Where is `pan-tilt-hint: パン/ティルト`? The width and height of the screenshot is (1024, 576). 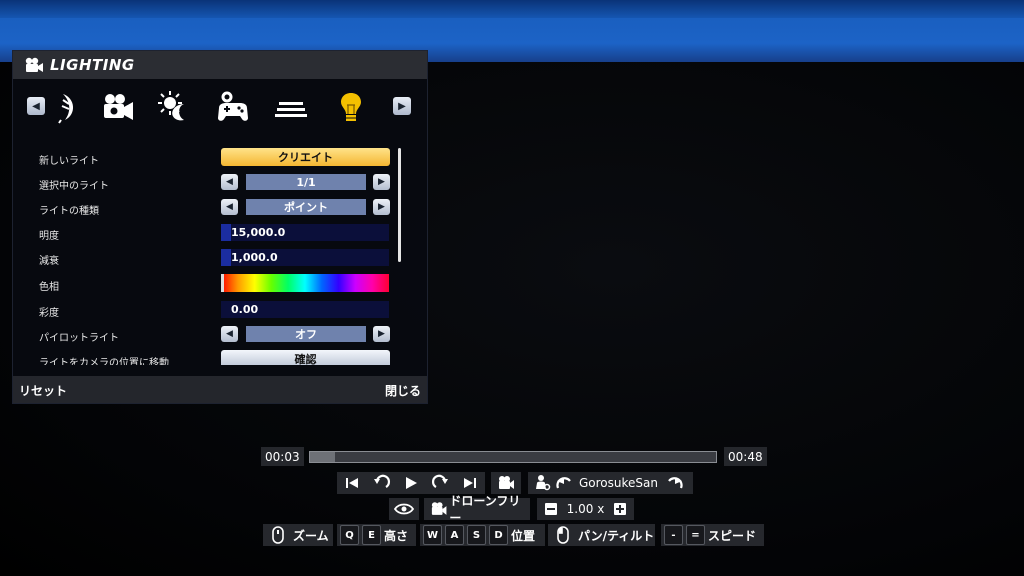
pan-tilt-hint: パン/ティルト is located at coordinates (601, 535).